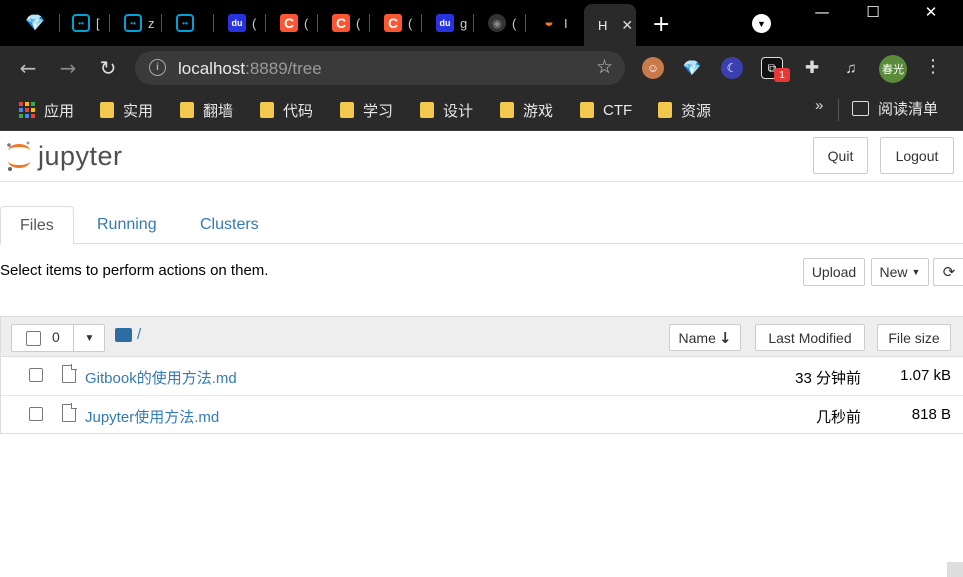 The image size is (963, 577). I want to click on browser-tab: ••, so click(188, 23).